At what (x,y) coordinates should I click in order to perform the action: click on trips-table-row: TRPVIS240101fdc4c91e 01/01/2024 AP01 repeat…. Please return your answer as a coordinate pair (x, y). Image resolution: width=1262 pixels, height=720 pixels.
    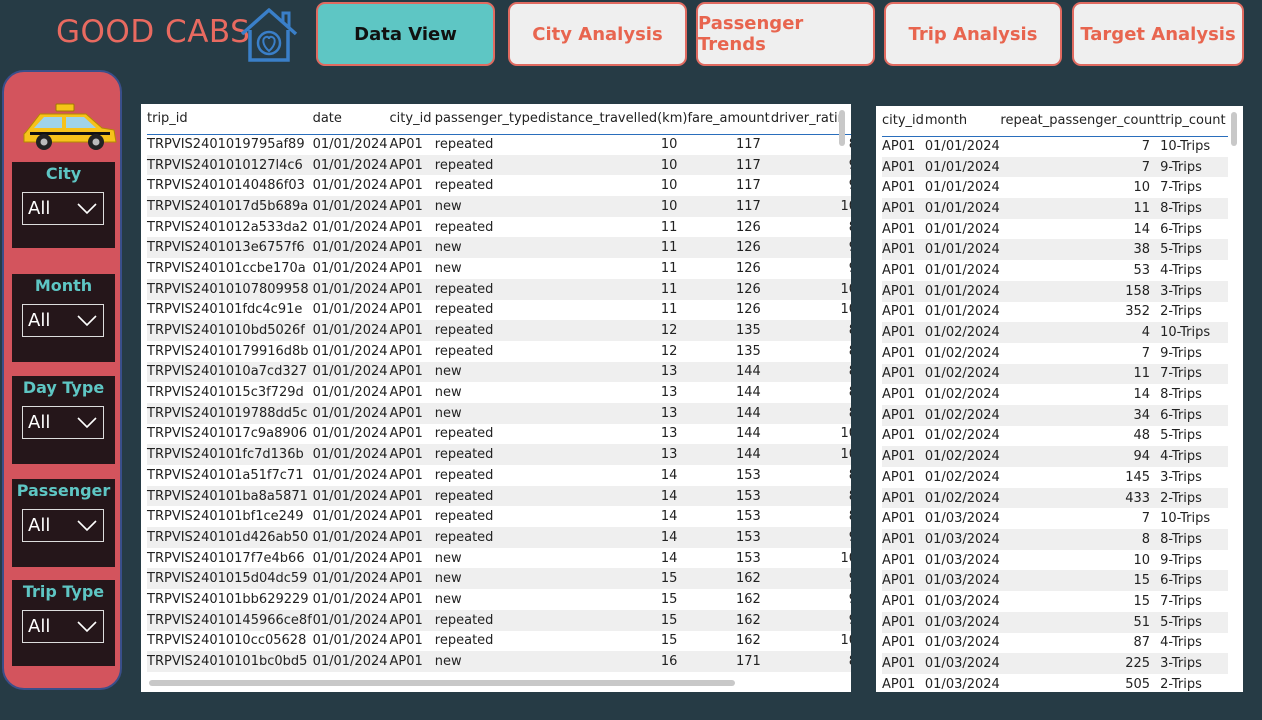
    Looking at the image, I should click on (499, 310).